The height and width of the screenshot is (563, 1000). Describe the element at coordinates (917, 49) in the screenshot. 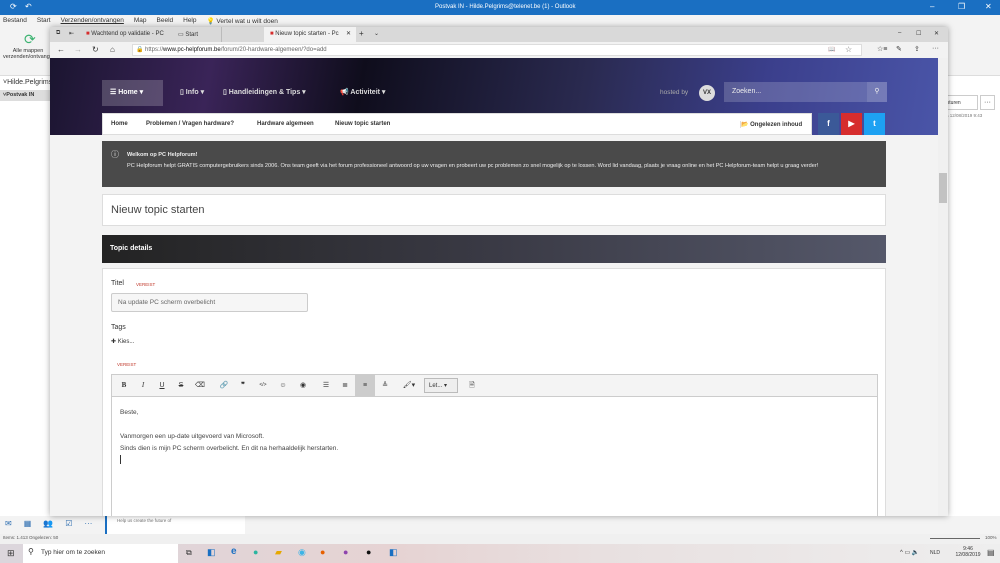

I see `share-icon: ⇪` at that location.